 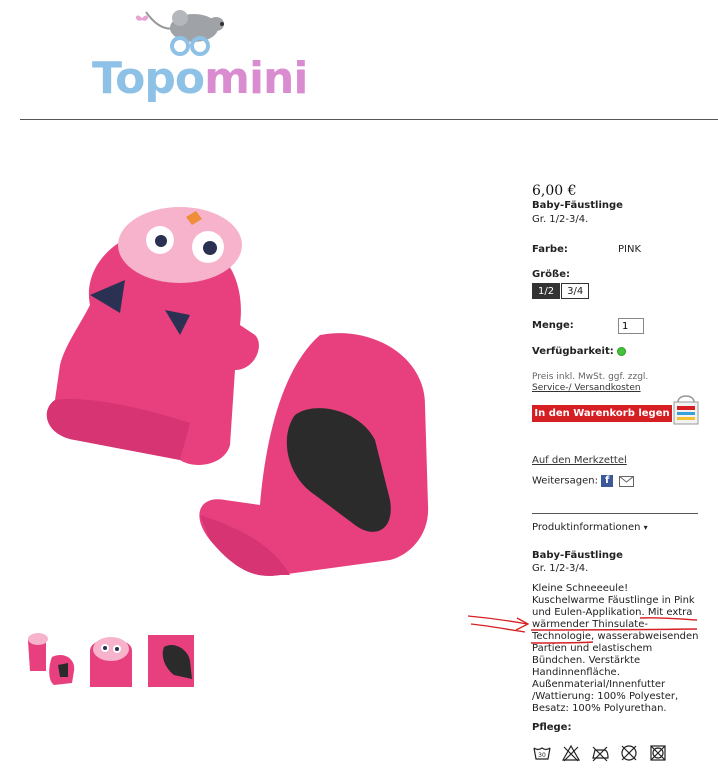 I want to click on care-label-row: Pflege:, so click(x=551, y=727).